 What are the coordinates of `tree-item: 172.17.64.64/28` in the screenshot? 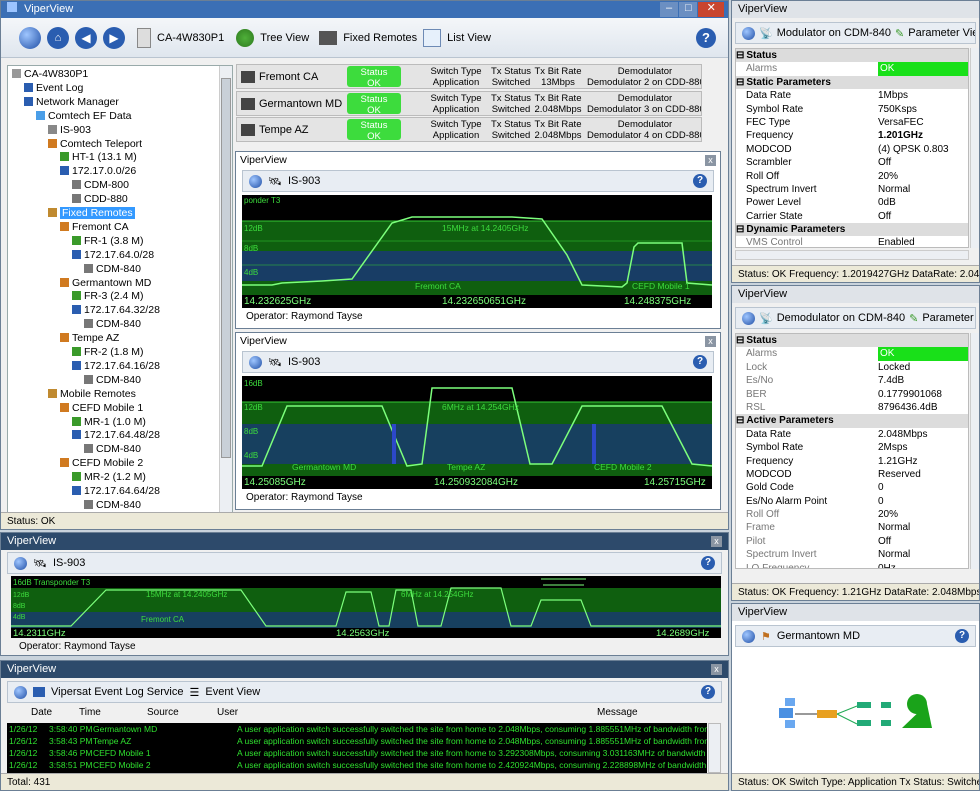 It's located at (116, 491).